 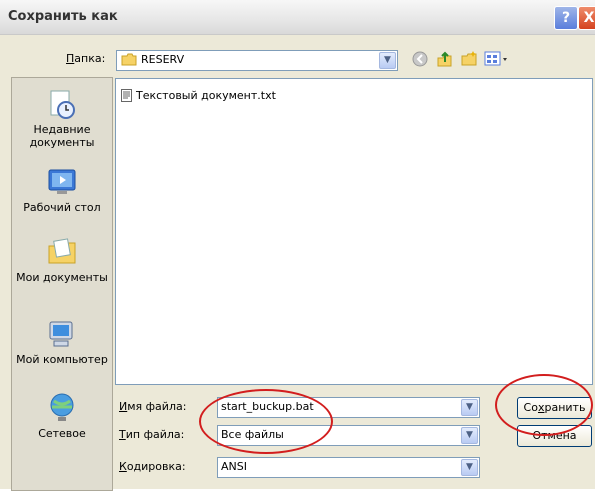 I want to click on my-computer-icon, so click(x=62, y=334).